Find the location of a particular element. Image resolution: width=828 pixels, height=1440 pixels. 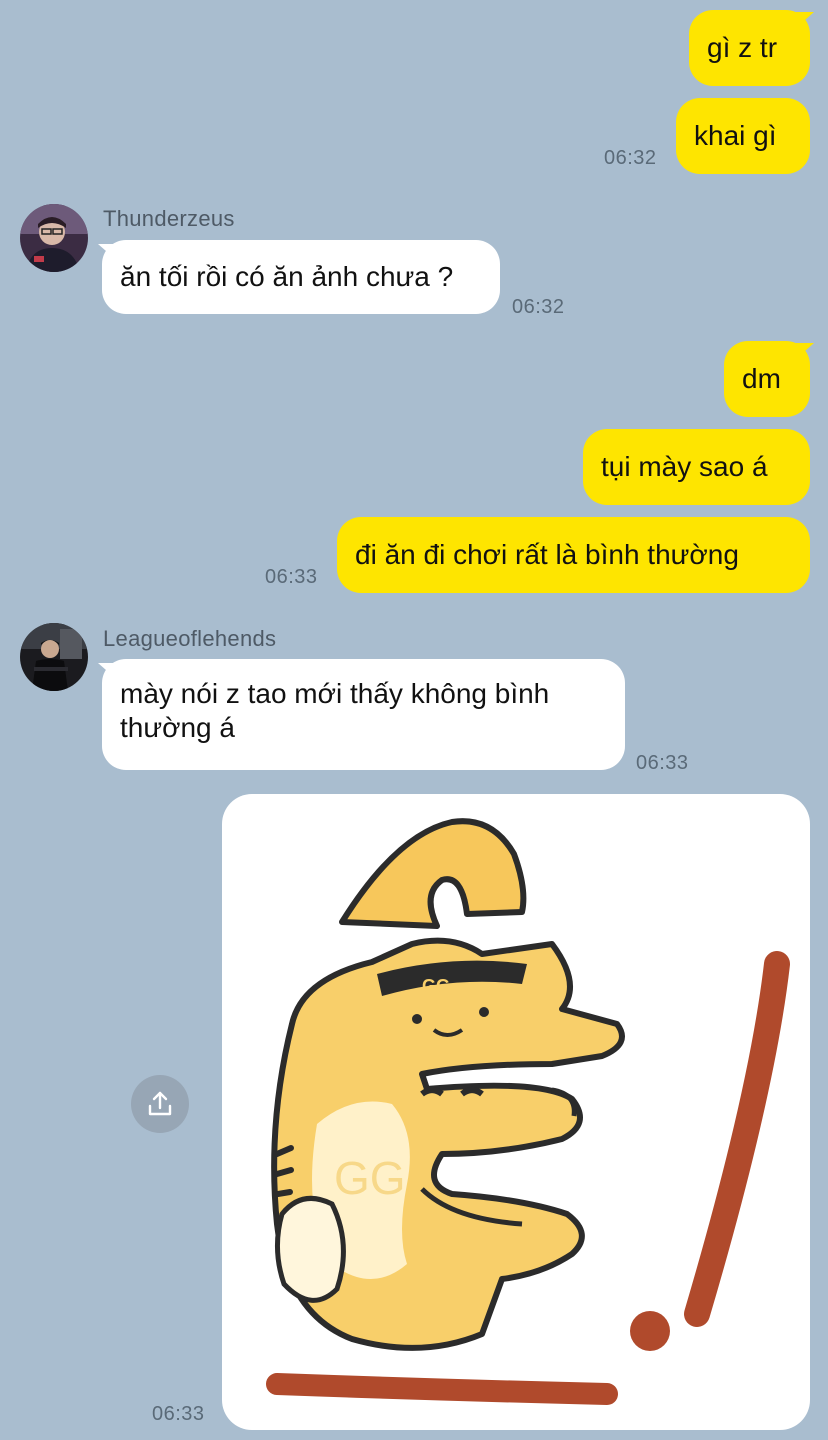

sender-name: Thunderzeus is located at coordinates (169, 218).